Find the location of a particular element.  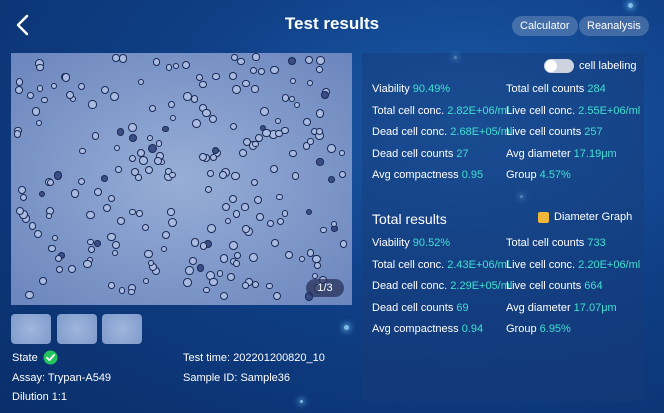

sample-id-text: Sample ID: Sample36 is located at coordinates (236, 378).